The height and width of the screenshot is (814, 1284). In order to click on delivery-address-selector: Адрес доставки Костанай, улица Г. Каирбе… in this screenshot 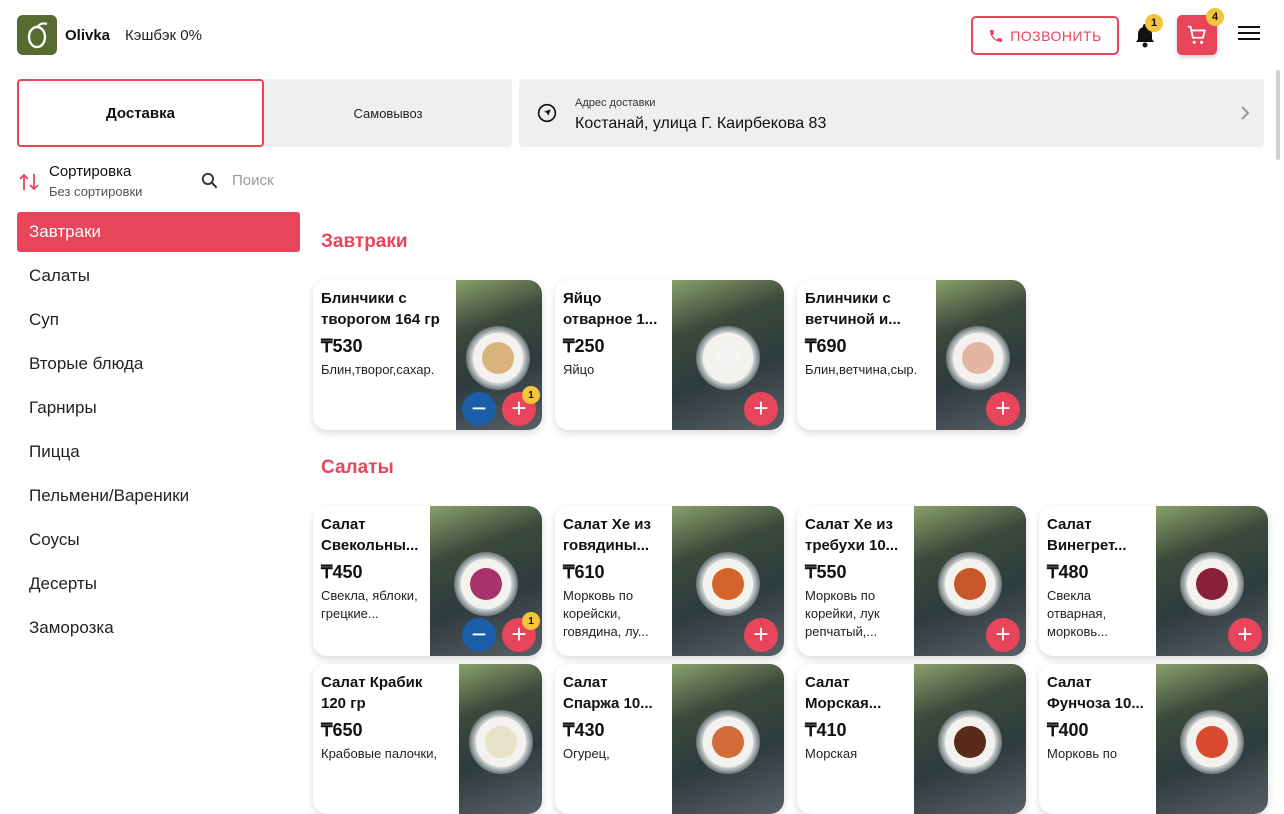, I will do `click(891, 113)`.